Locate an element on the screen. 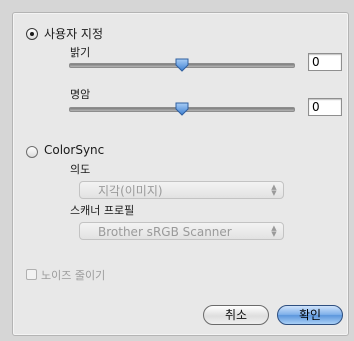  colorsync-radio is located at coordinates (32, 152).